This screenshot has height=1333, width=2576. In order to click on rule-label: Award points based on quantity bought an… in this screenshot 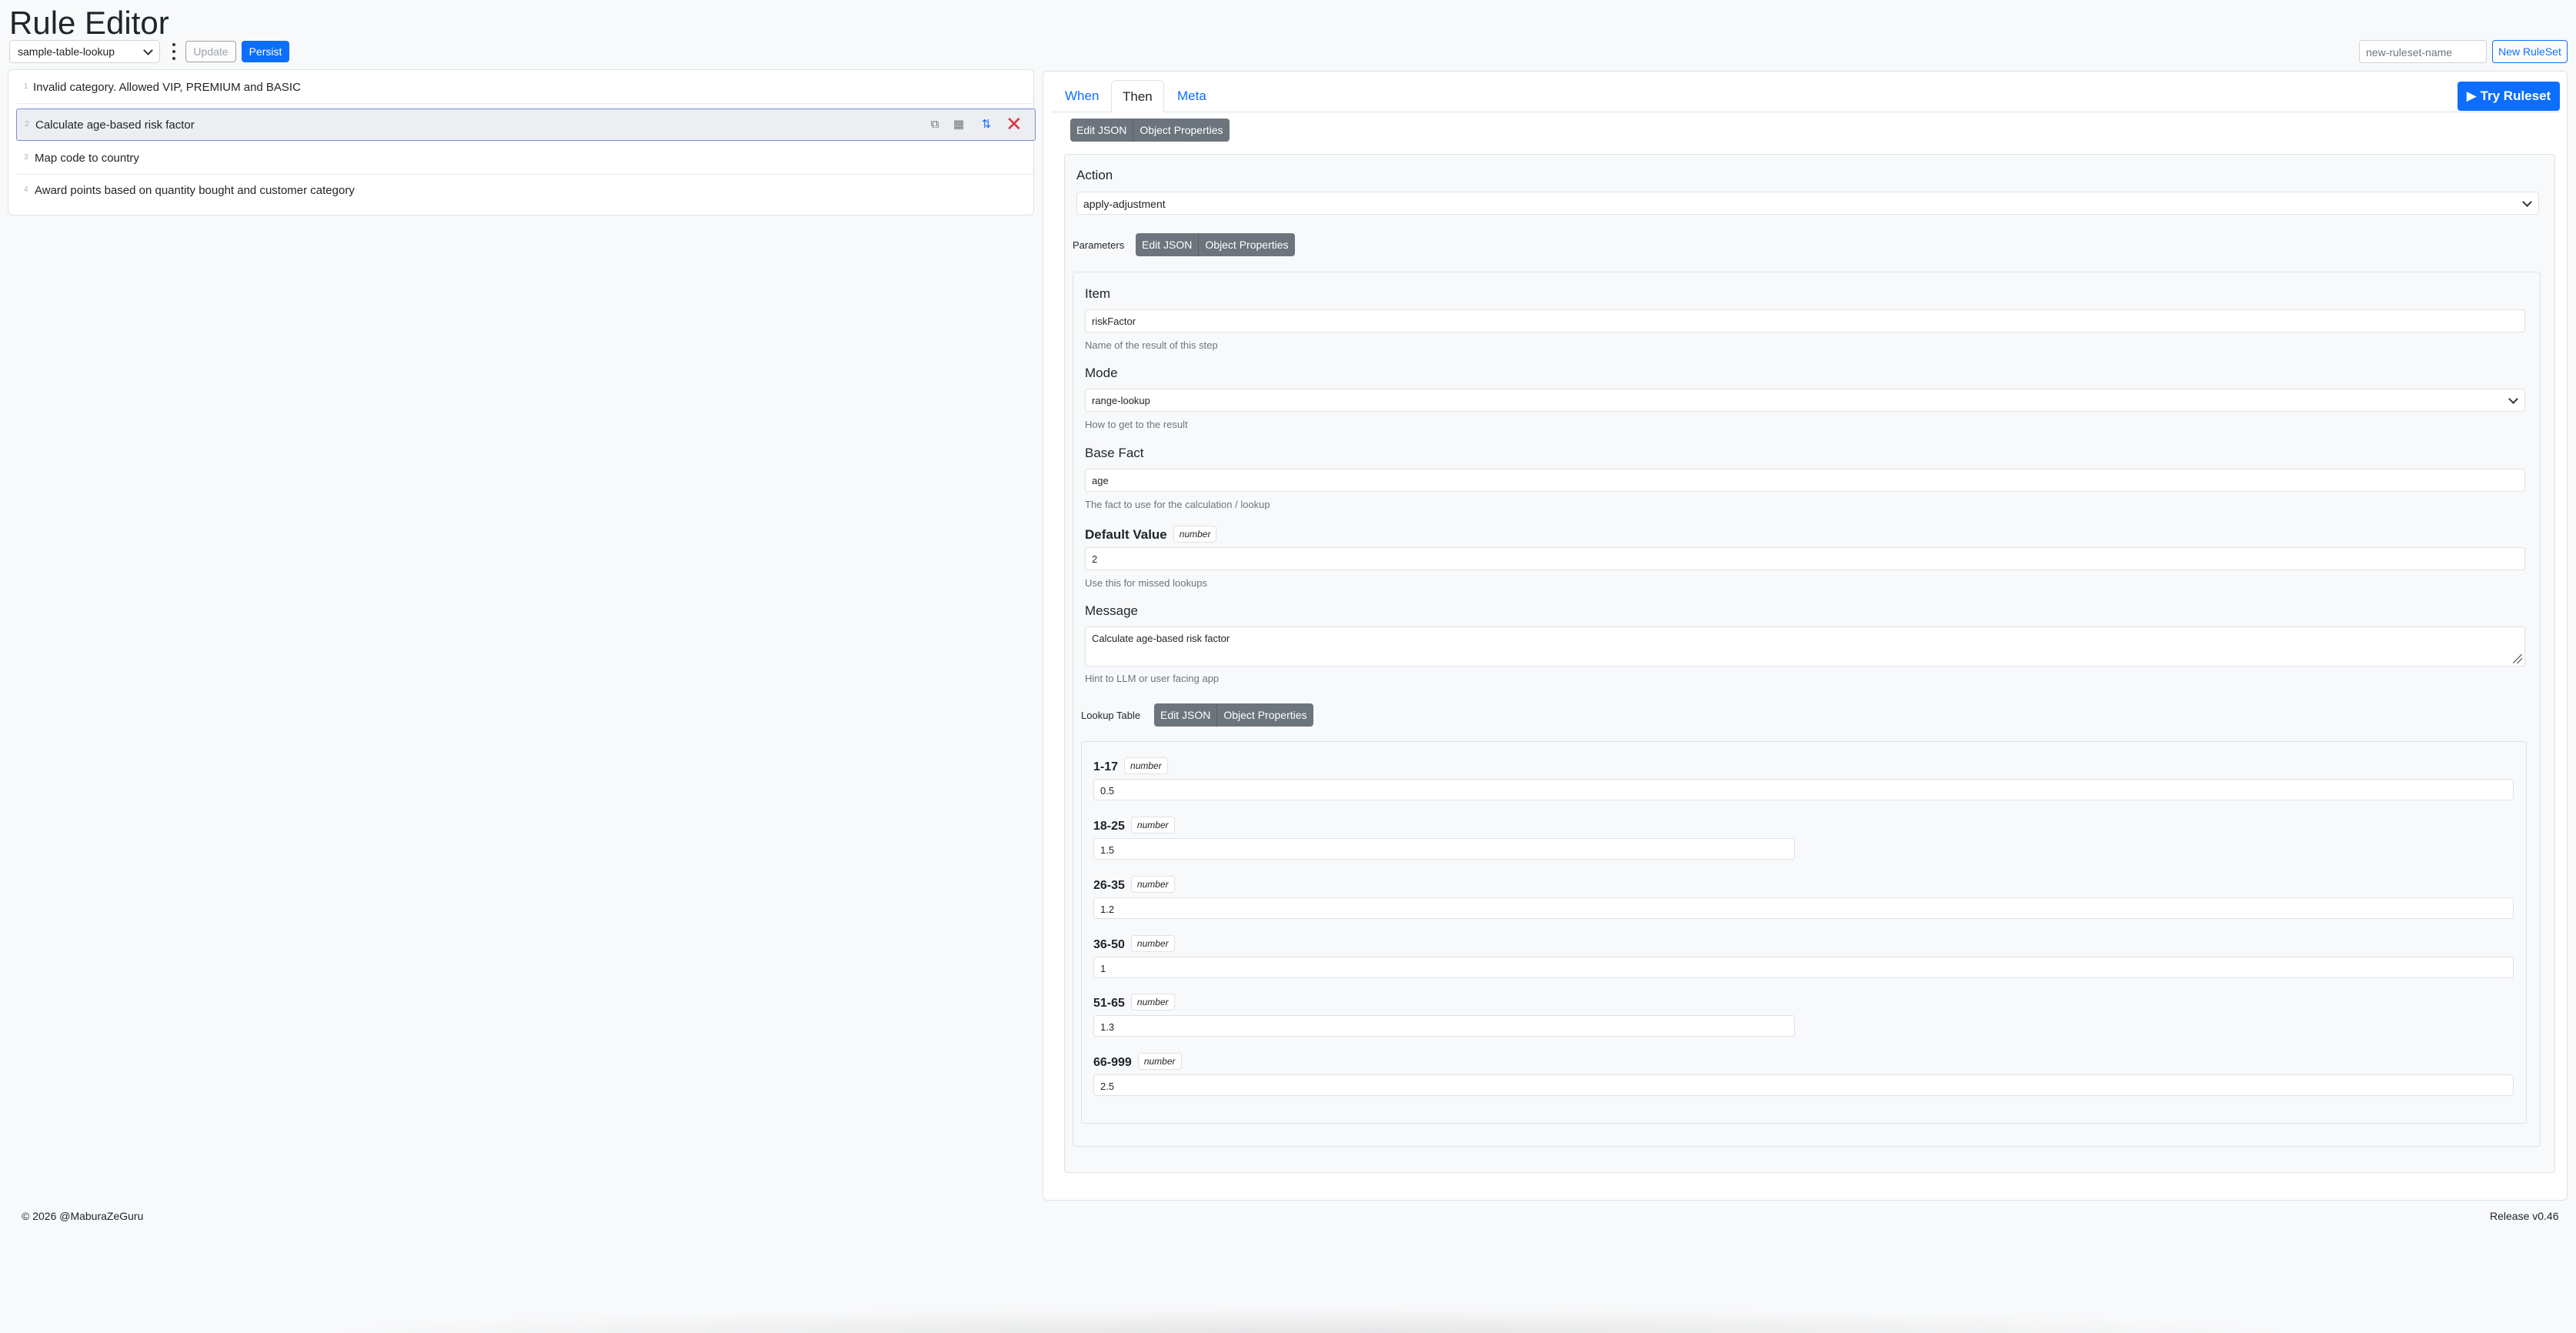, I will do `click(195, 190)`.